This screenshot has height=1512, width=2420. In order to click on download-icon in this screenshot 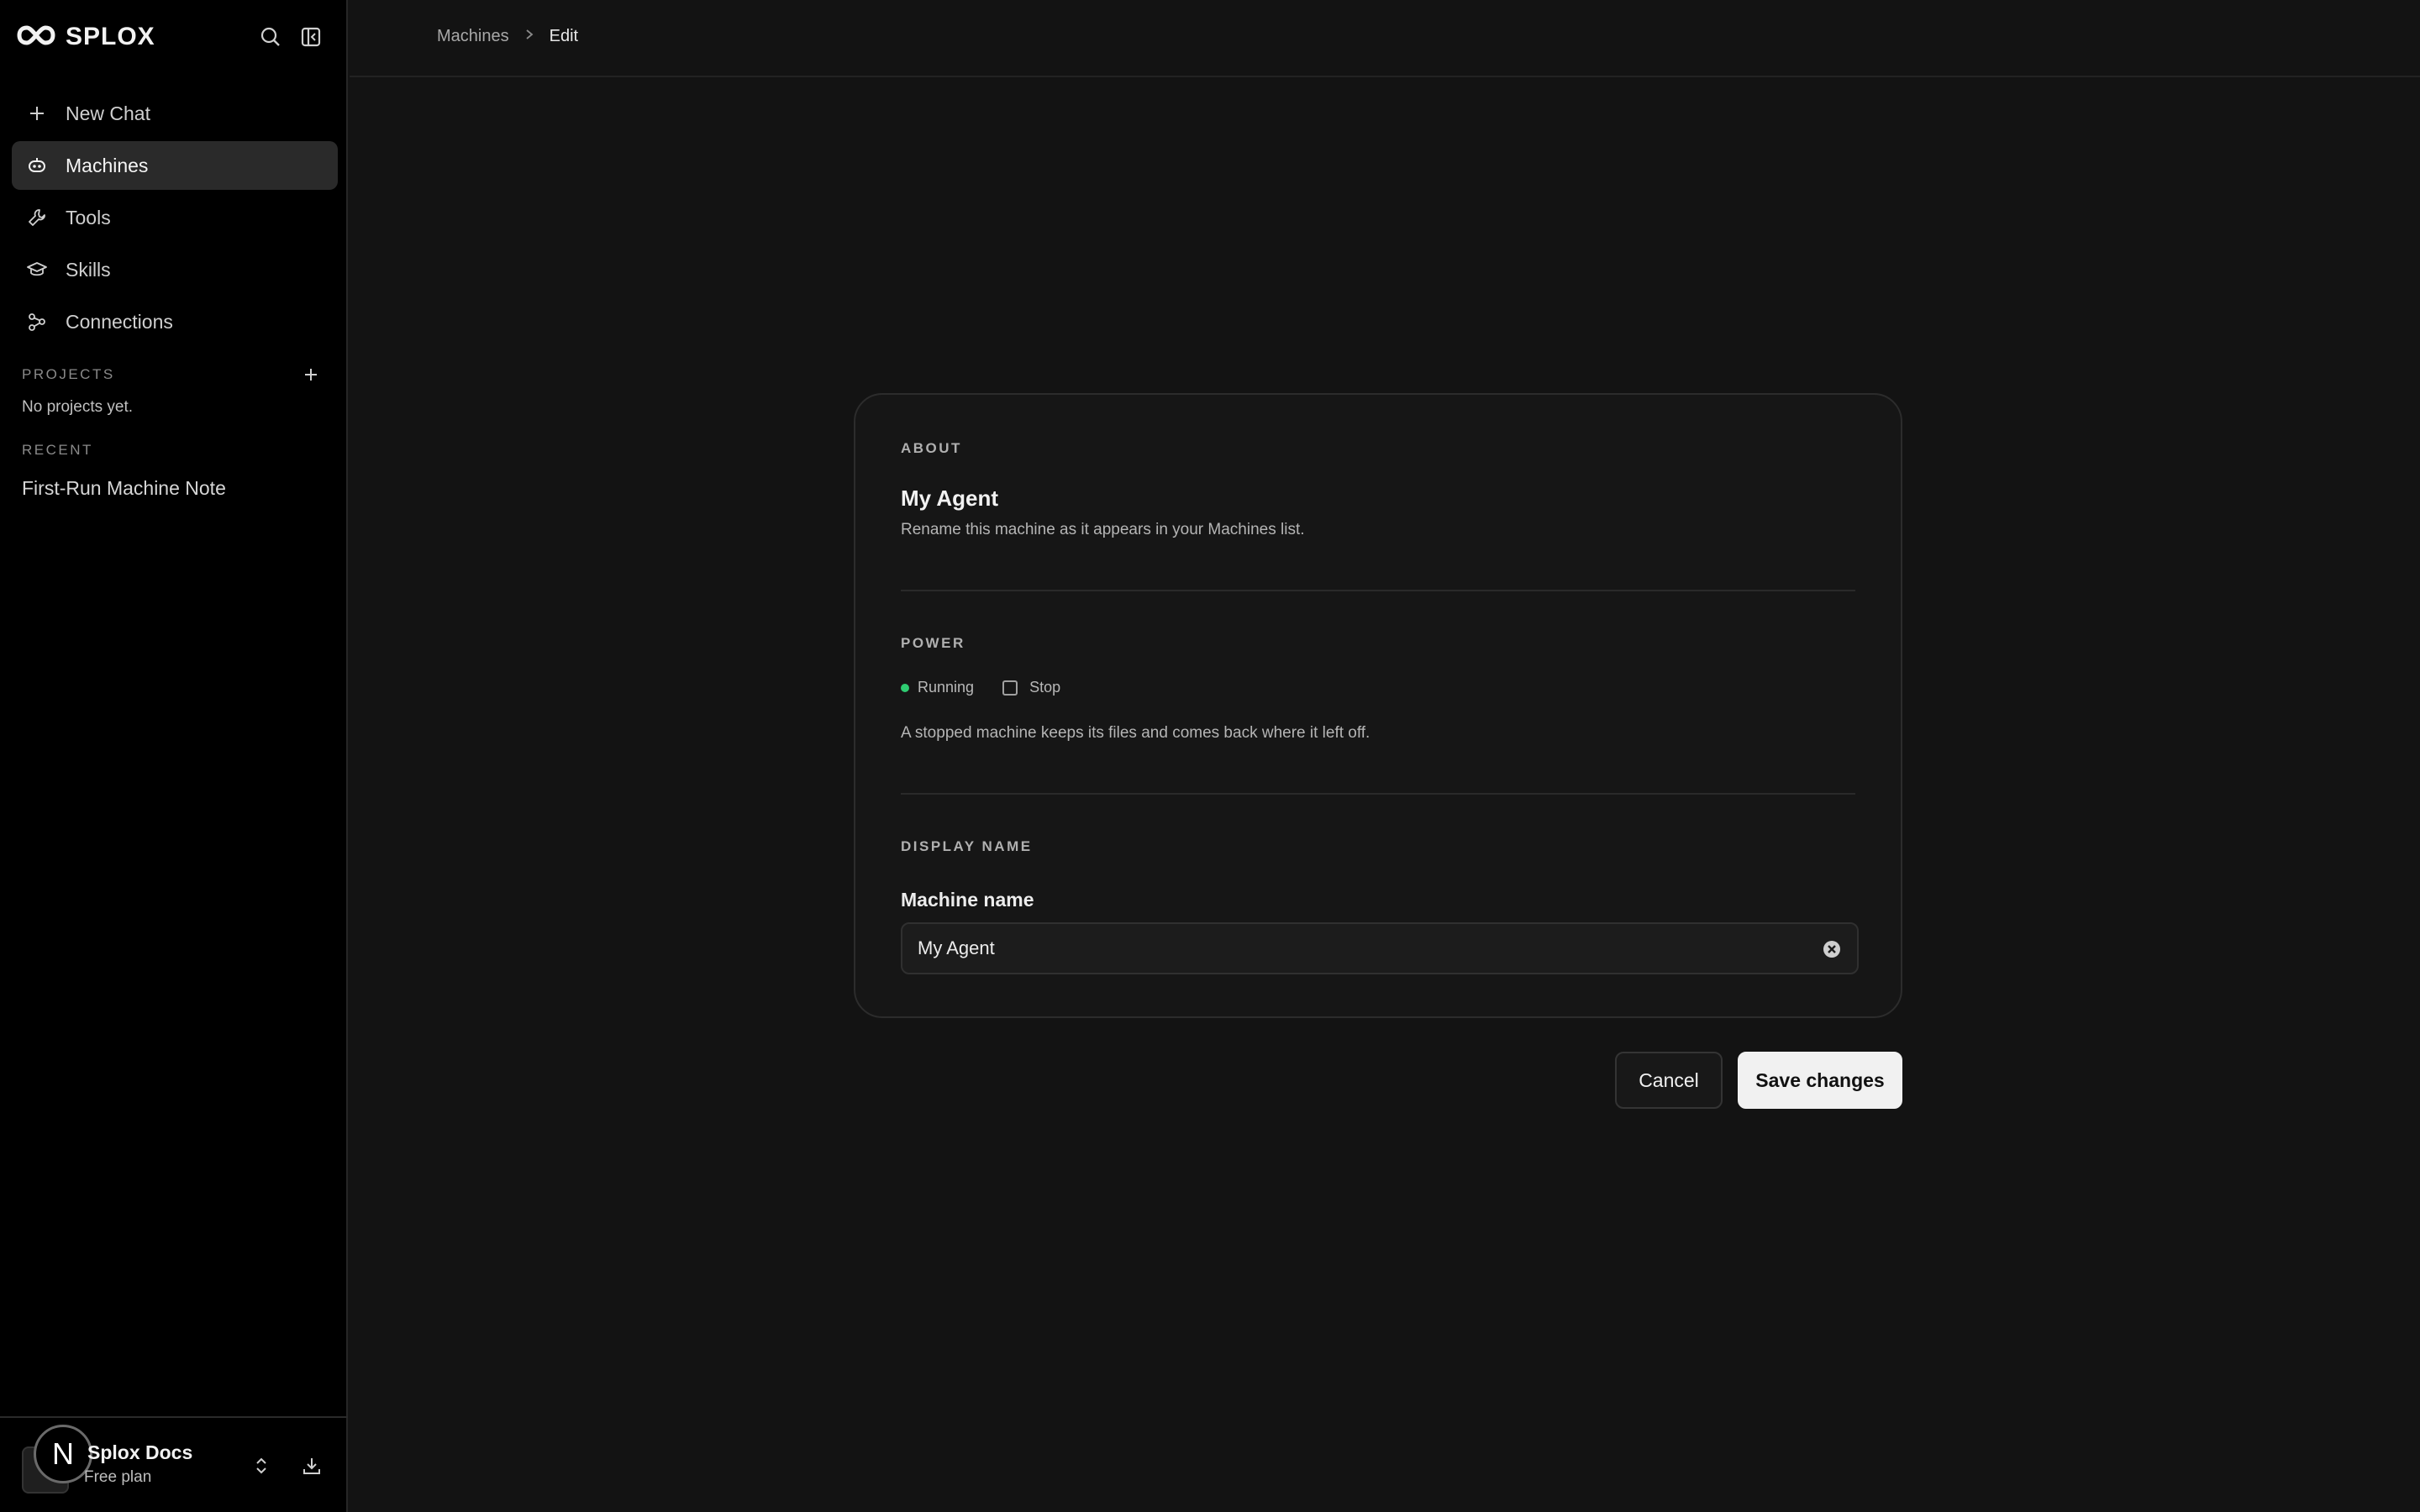, I will do `click(311, 1465)`.